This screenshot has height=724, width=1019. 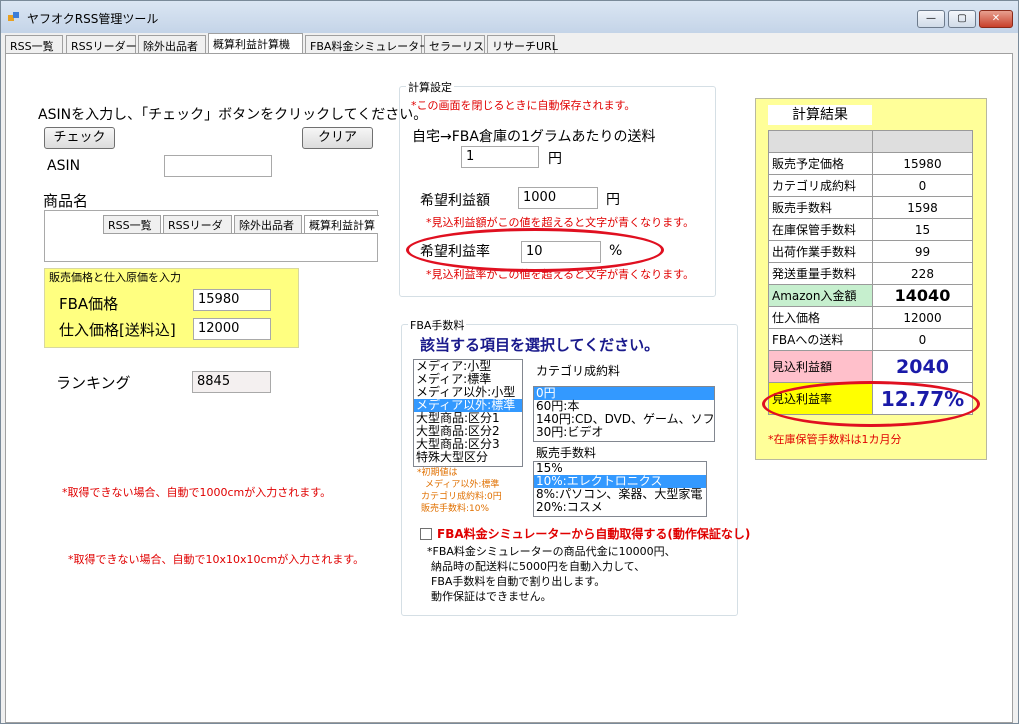 I want to click on product-name-label: 商品名, so click(x=66, y=201).